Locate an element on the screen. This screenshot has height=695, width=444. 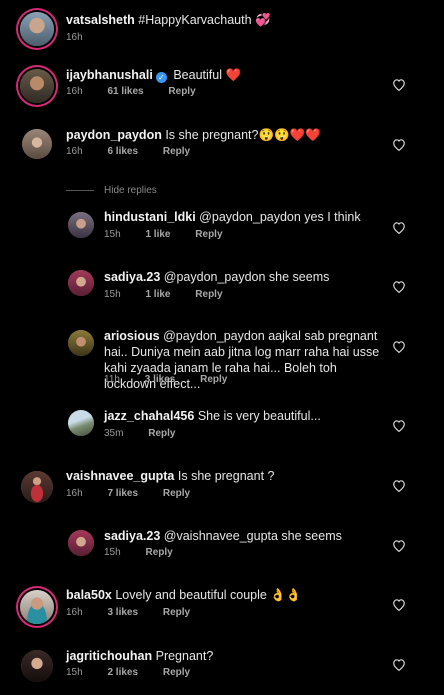
comment-meta: 16h 6 likes Reply is located at coordinates (139, 151).